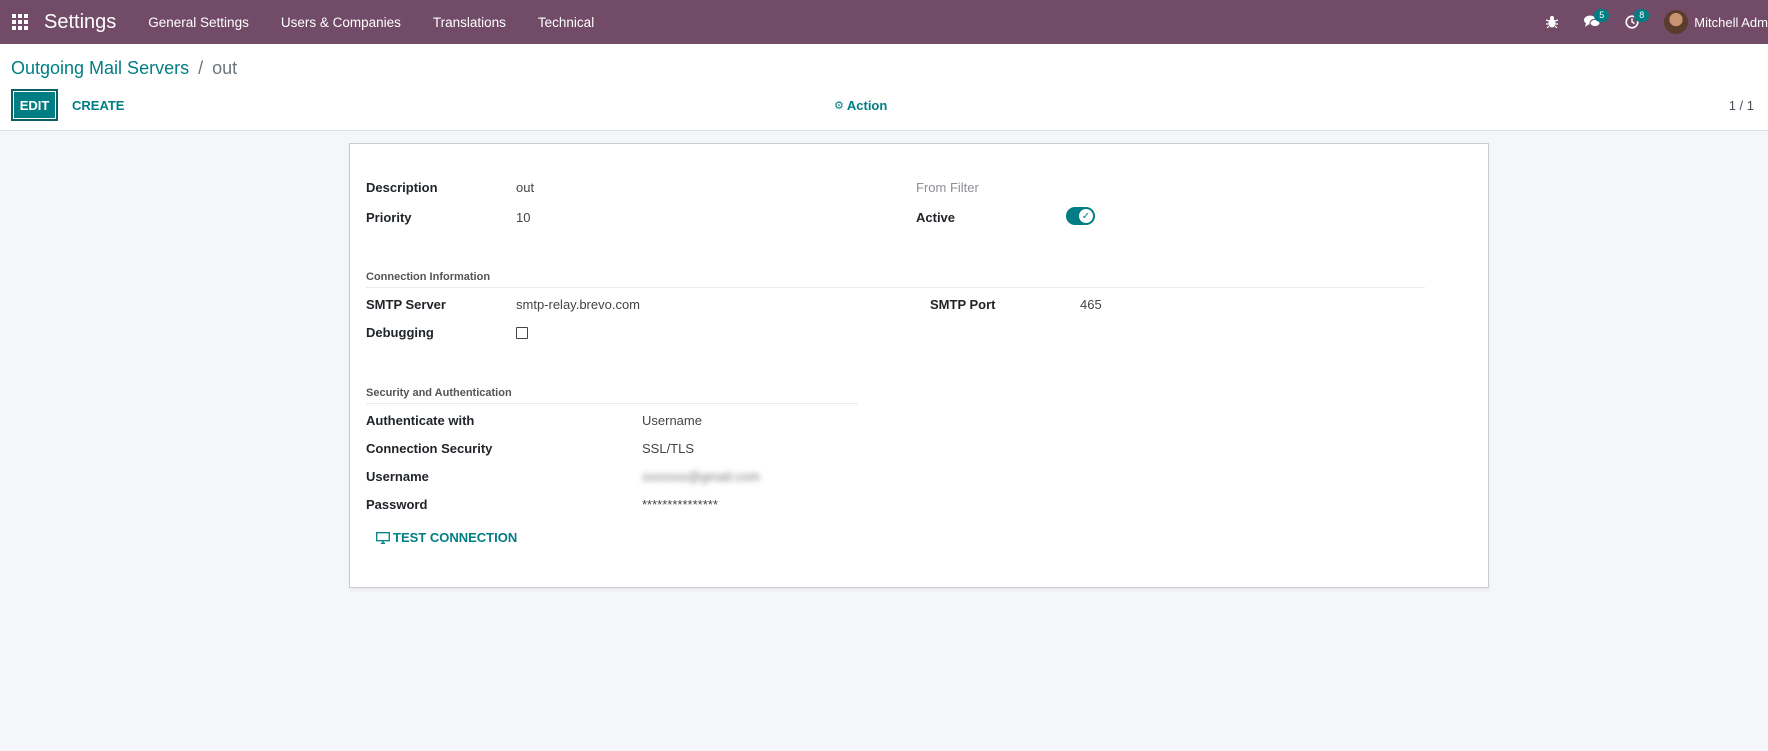 The height and width of the screenshot is (751, 1768). Describe the element at coordinates (1592, 22) in the screenshot. I see `messages-icon: 5` at that location.